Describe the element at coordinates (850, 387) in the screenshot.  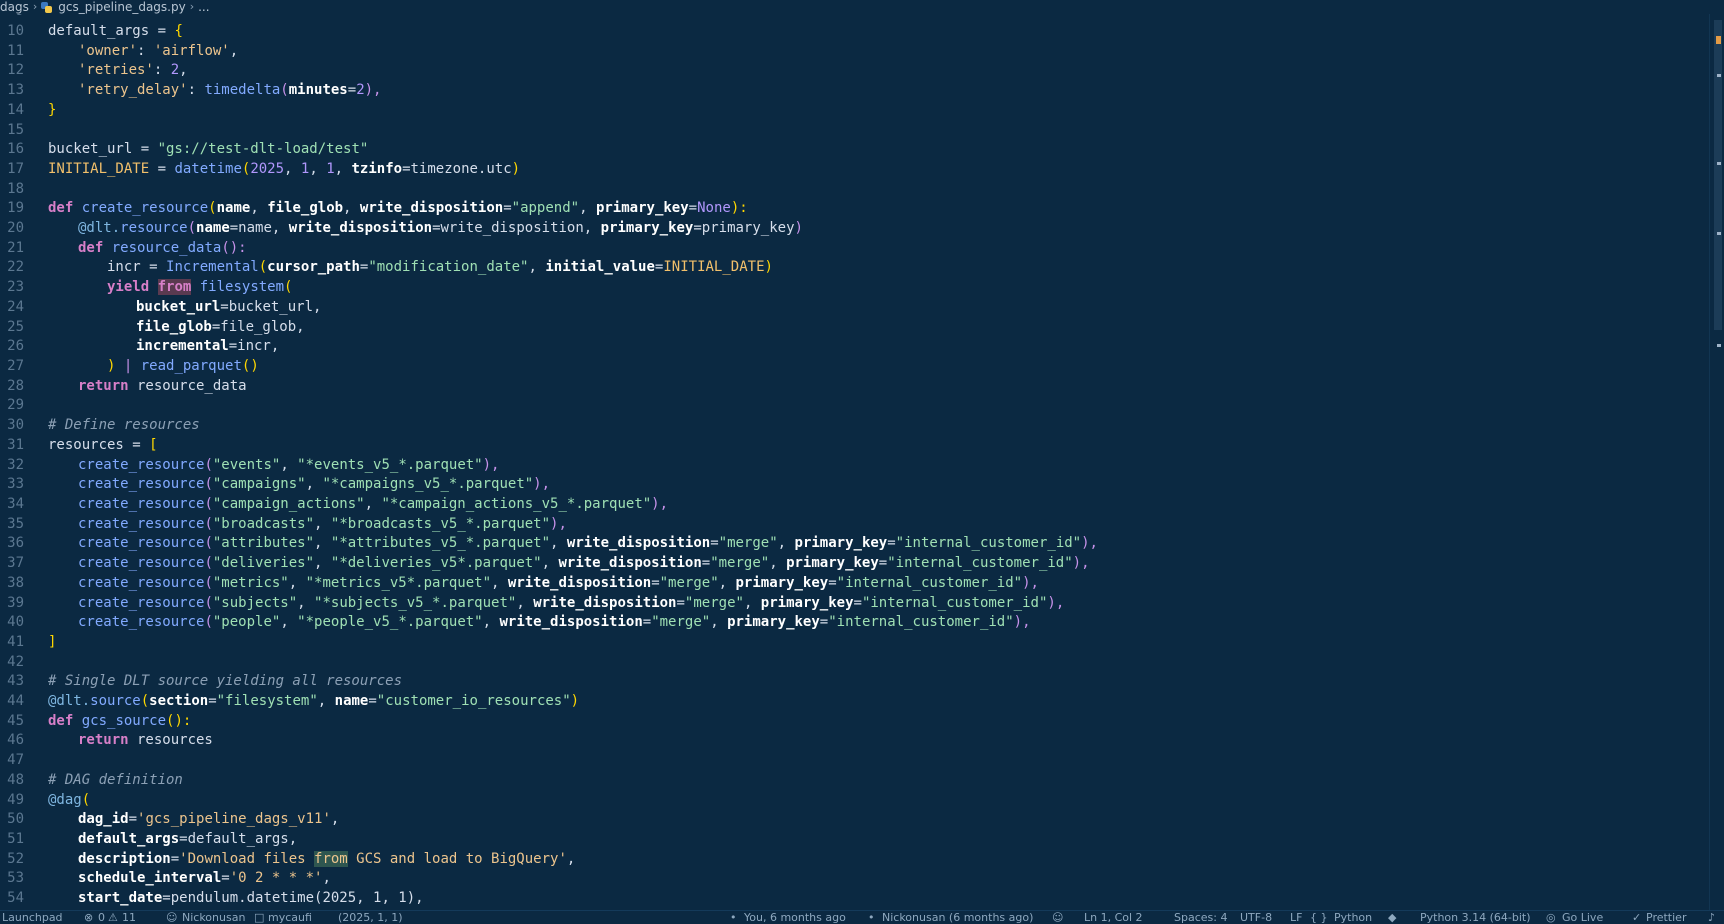
I see `code-line: 28 return resource_data` at that location.